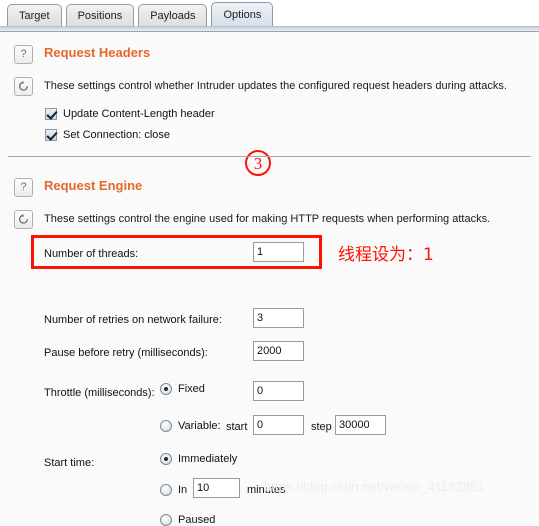 The width and height of the screenshot is (539, 526). I want to click on tab-payloads: Payloads, so click(173, 15).